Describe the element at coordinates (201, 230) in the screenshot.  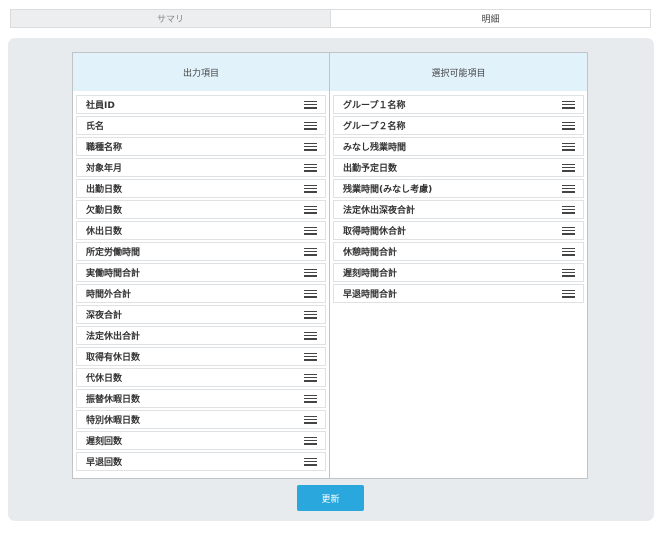
I see `output-list-item: 休出日数` at that location.